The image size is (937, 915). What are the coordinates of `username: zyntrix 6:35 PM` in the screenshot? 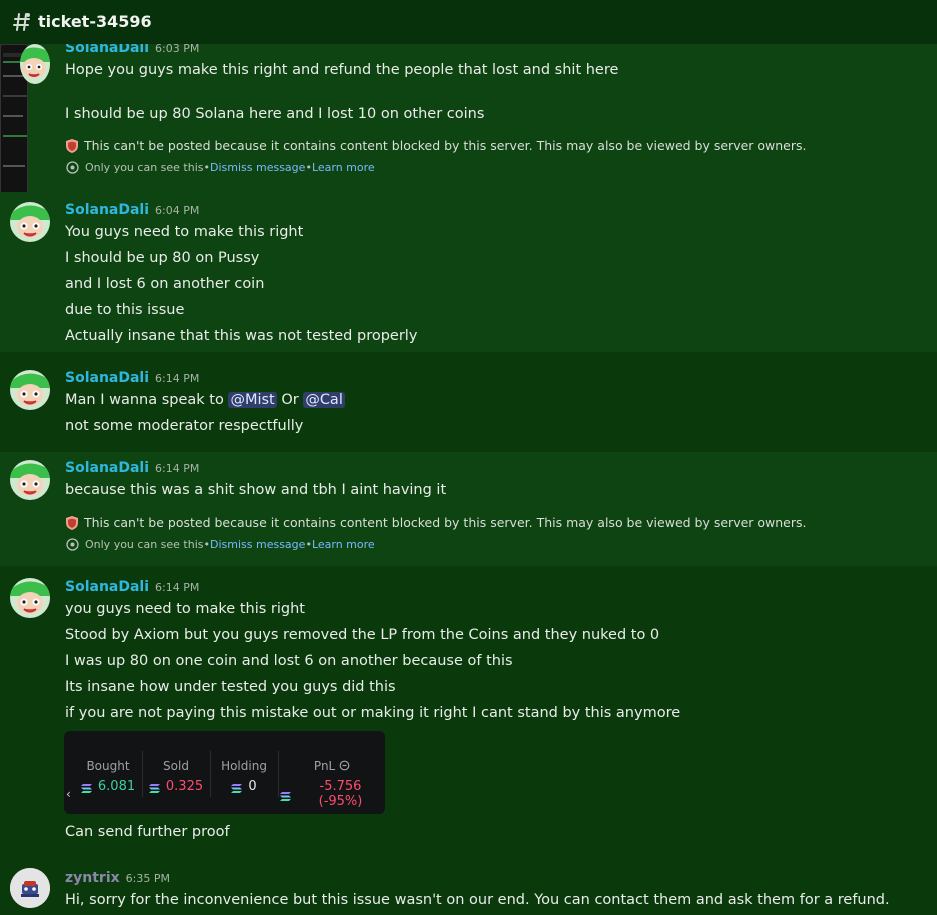 It's located at (117, 878).